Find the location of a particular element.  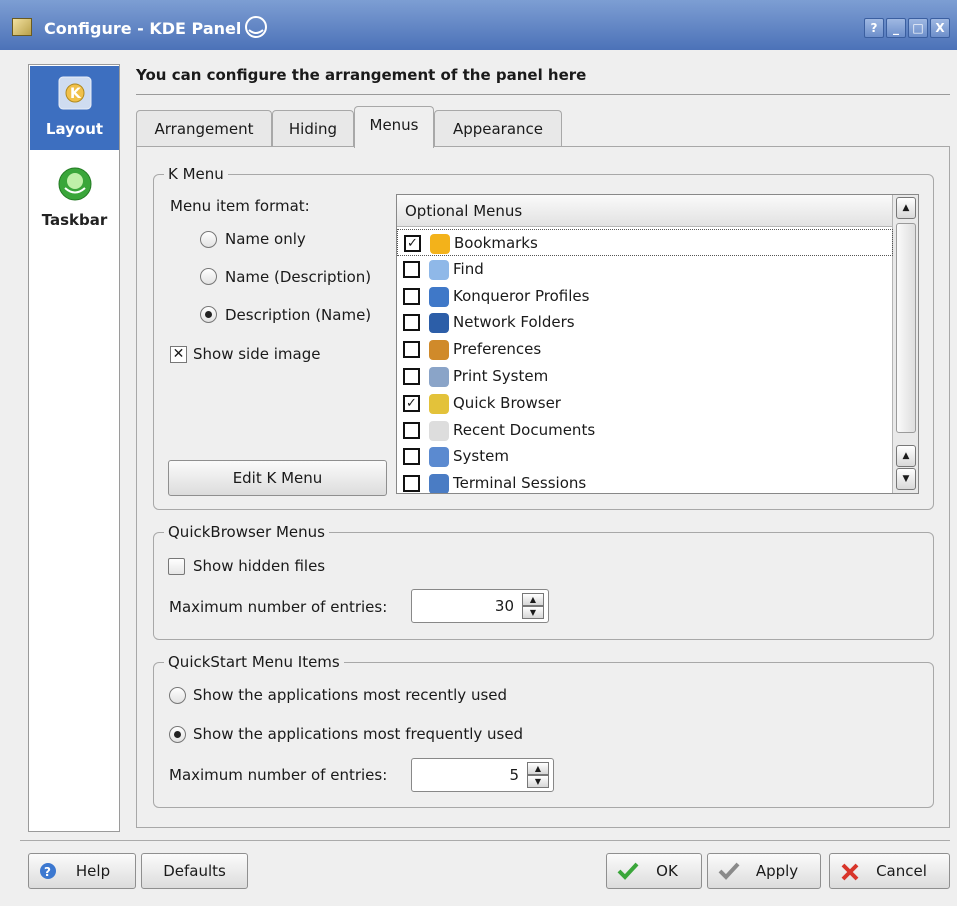

quick-browser-icon is located at coordinates (439, 403).